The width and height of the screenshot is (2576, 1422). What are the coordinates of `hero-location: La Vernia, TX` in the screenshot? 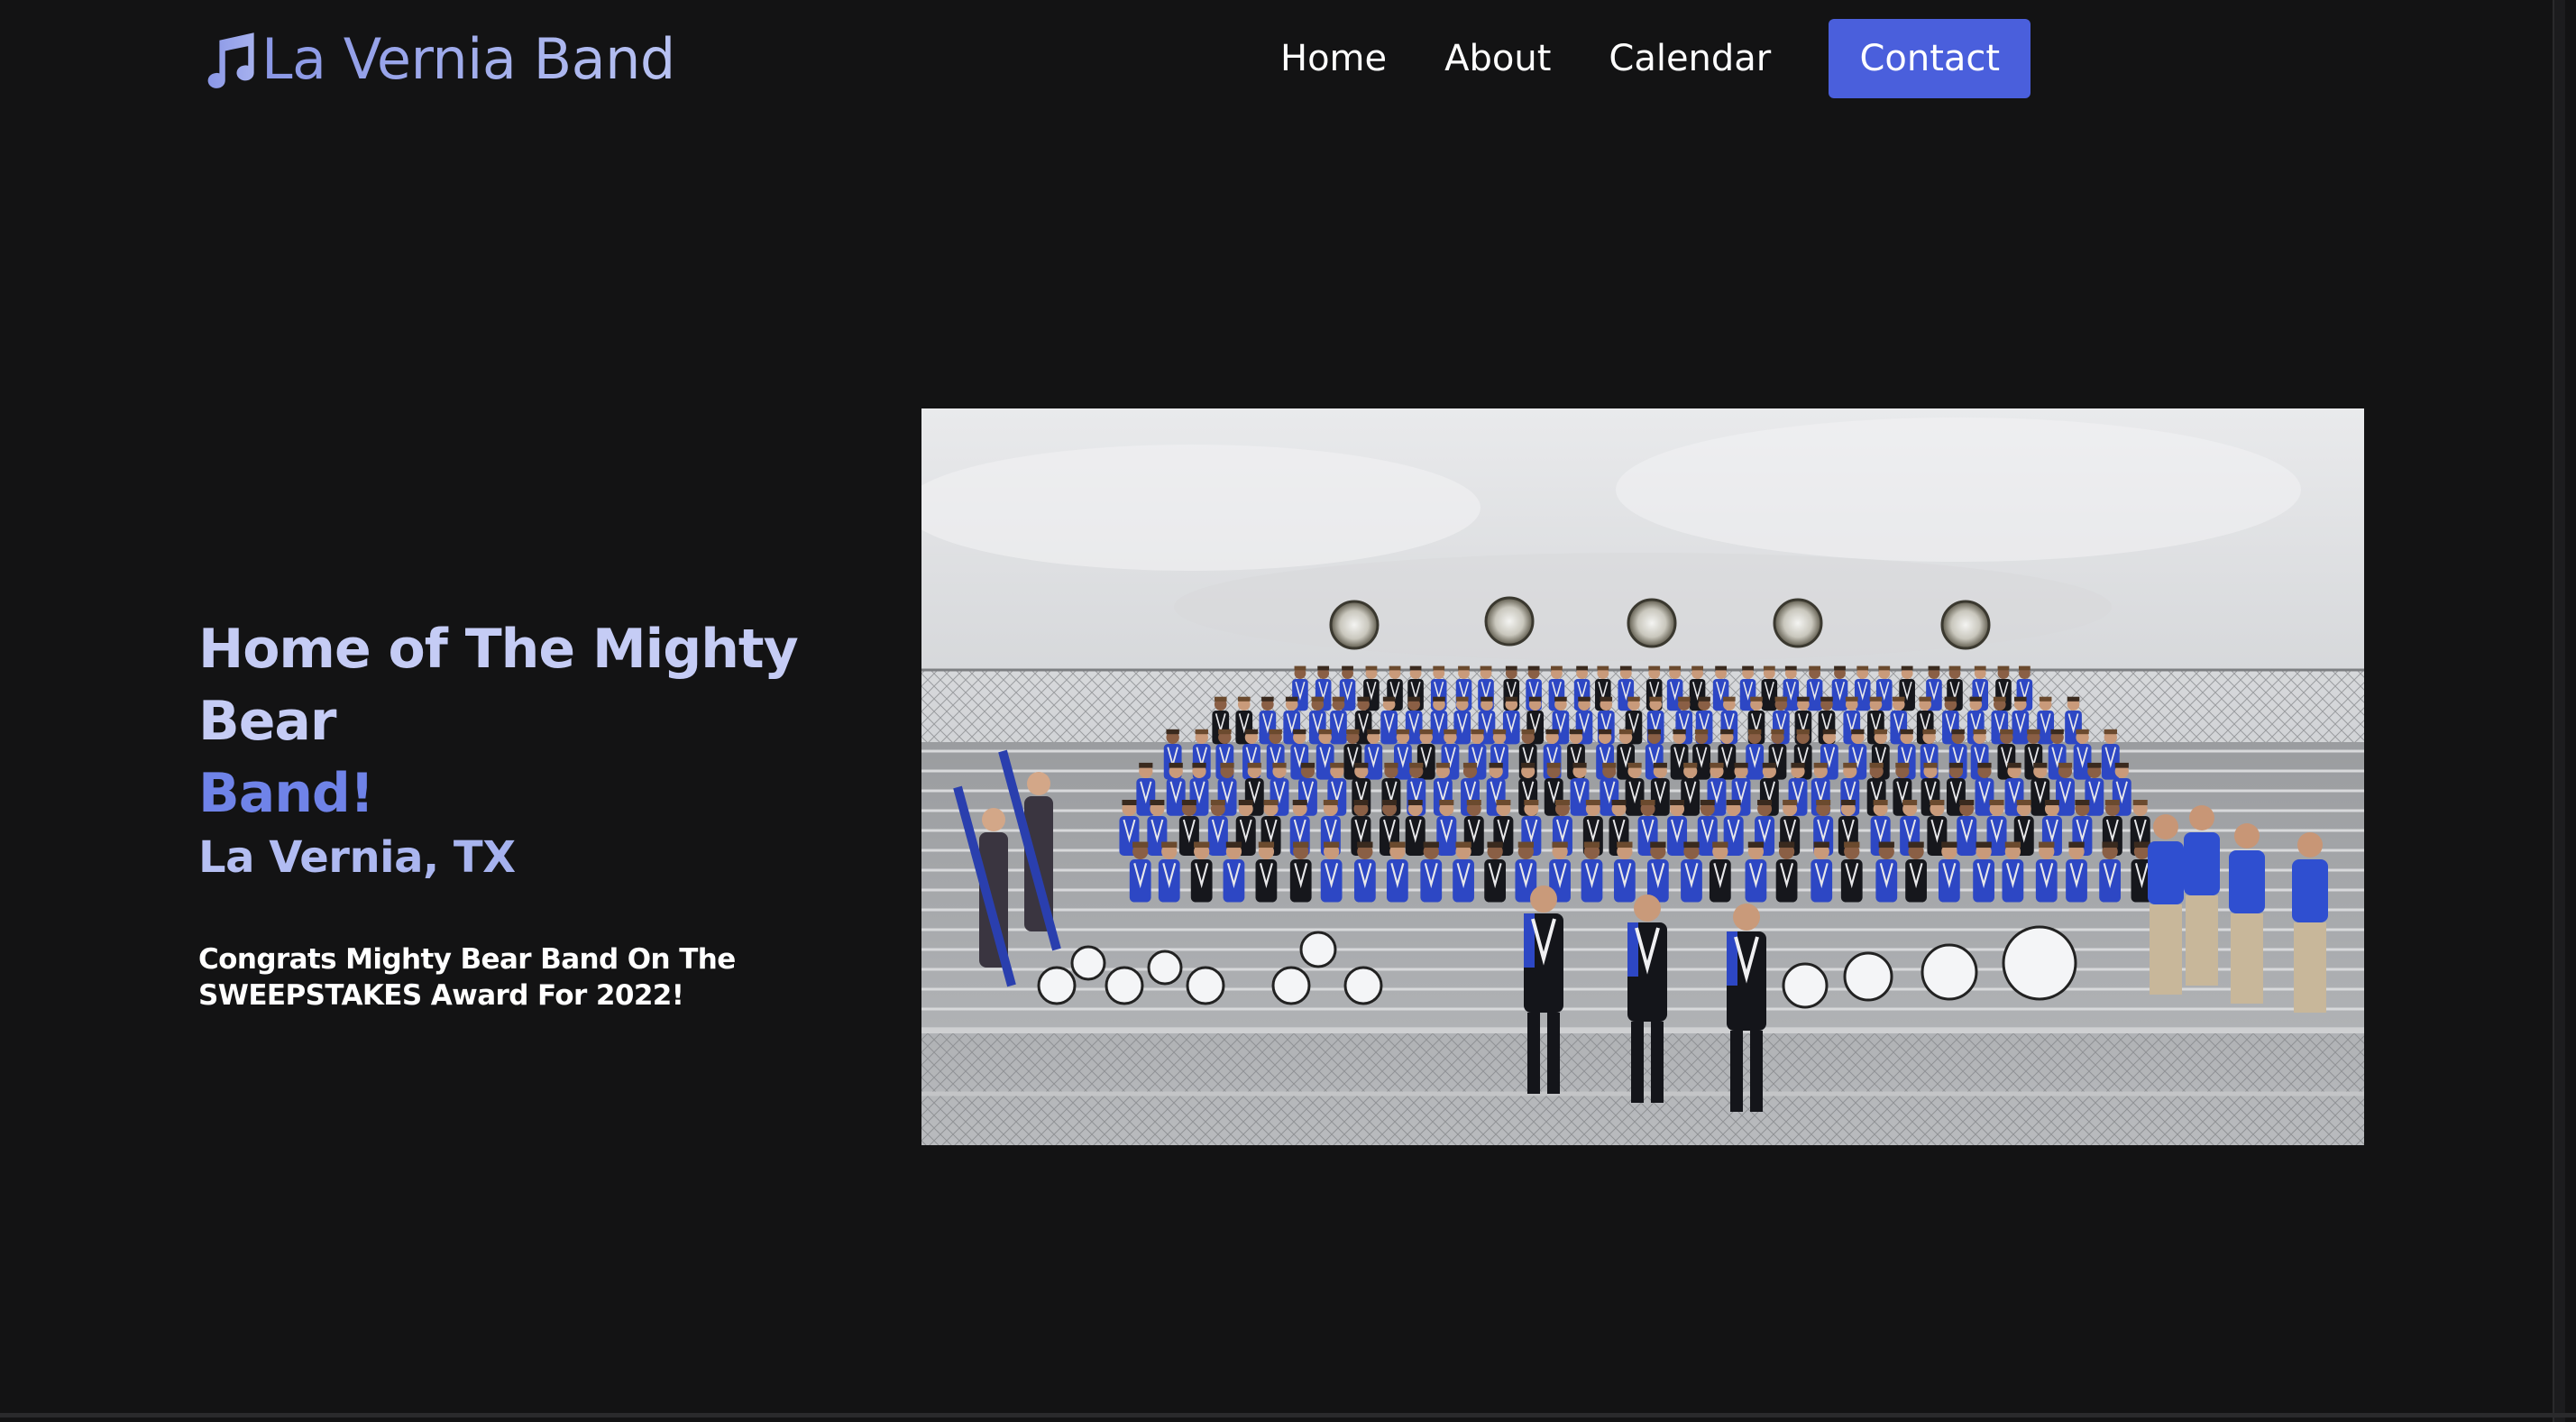 It's located at (559, 857).